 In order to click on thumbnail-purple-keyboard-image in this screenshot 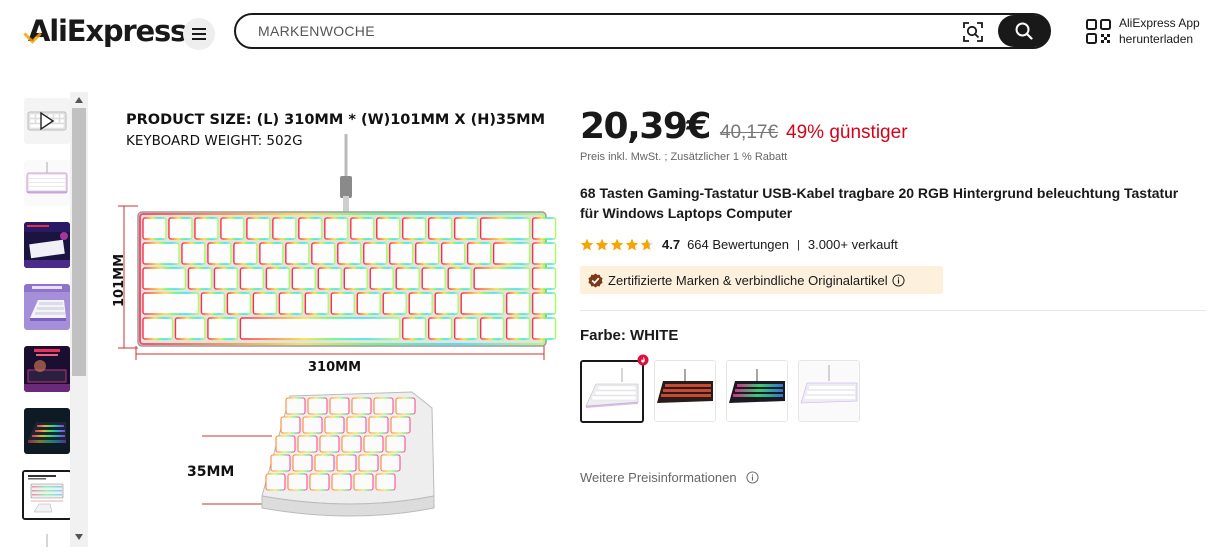, I will do `click(47, 307)`.